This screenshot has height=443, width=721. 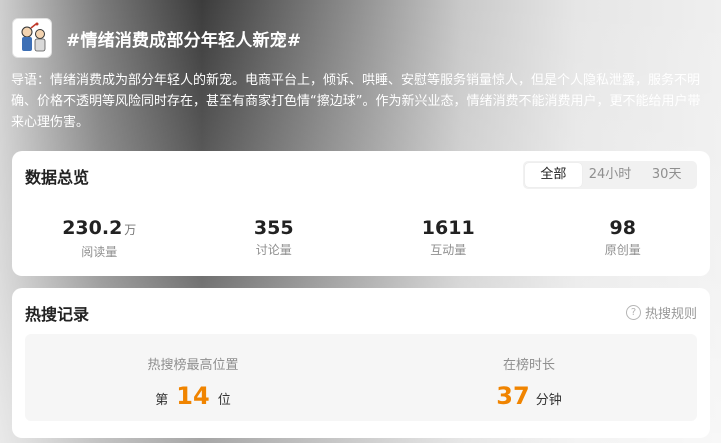 I want to click on stat-number: 355, so click(x=273, y=228).